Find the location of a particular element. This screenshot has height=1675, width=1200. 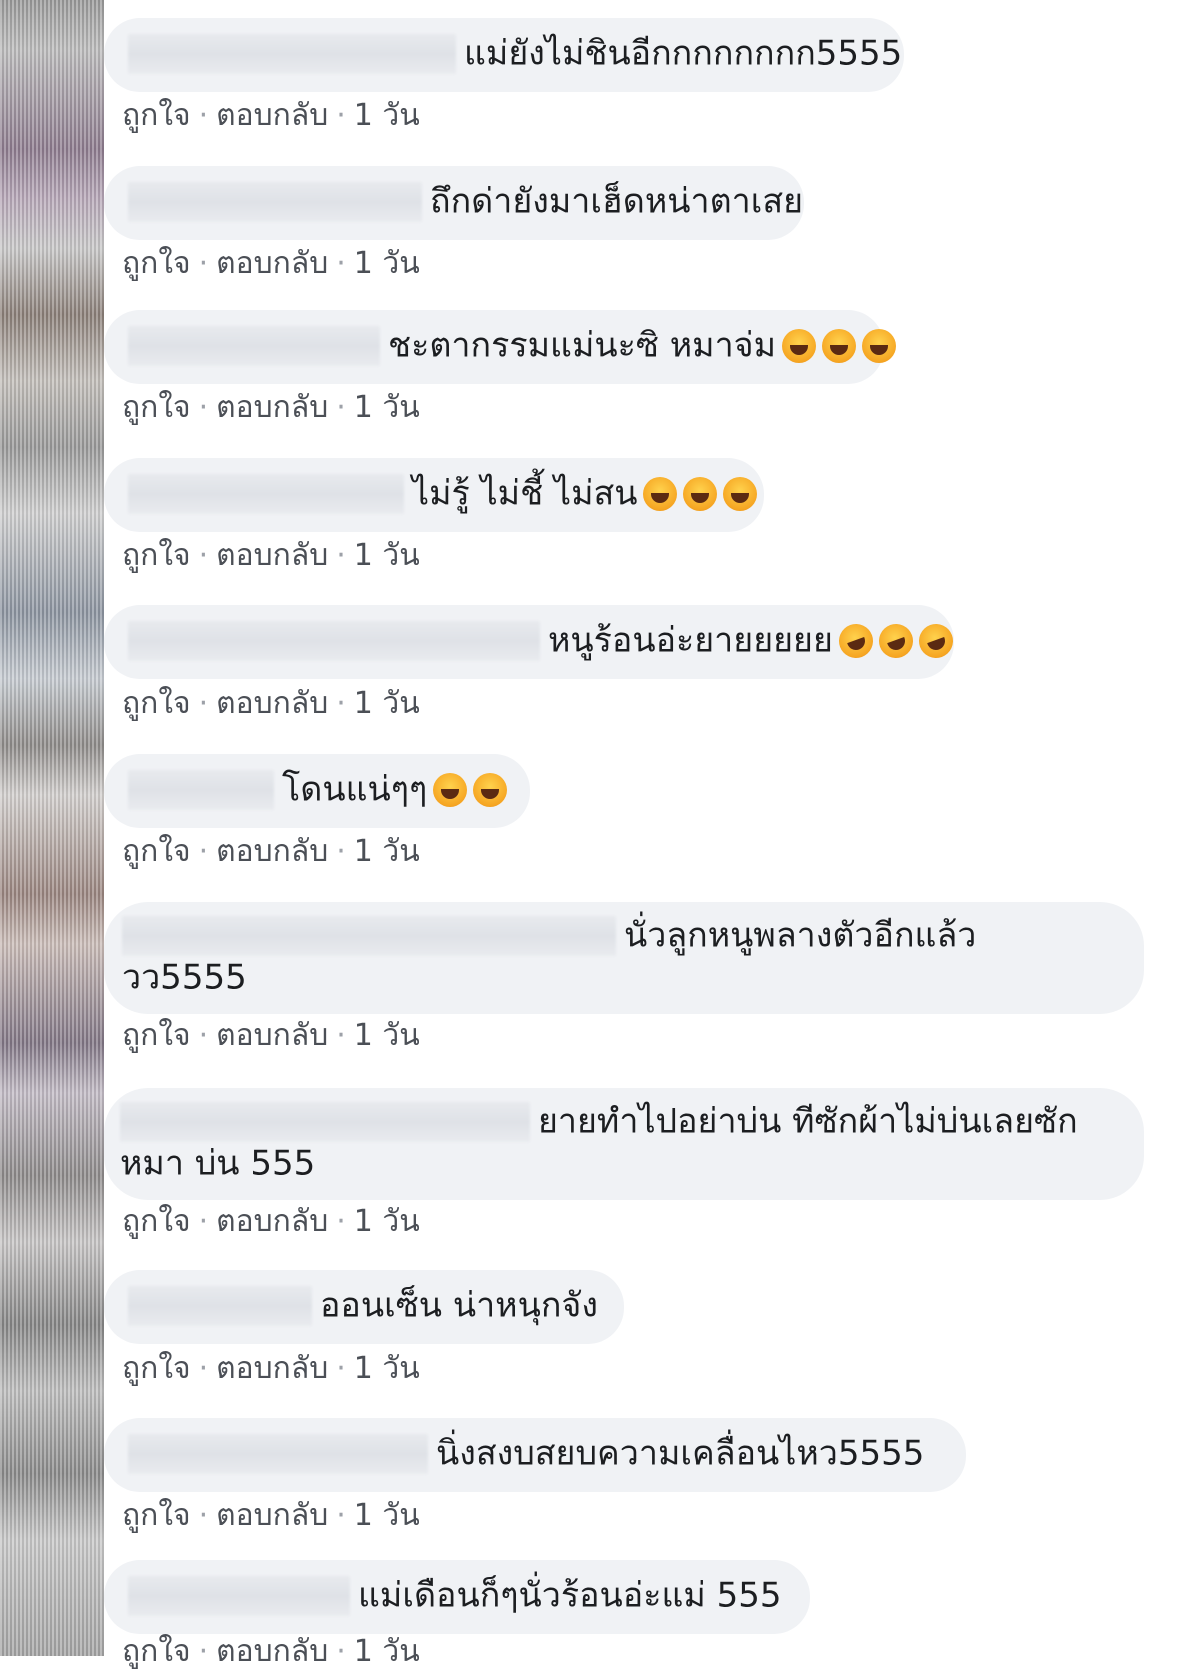

comment-text: หนูร้อนอ่ะยายยยยย is located at coordinates (690, 640).